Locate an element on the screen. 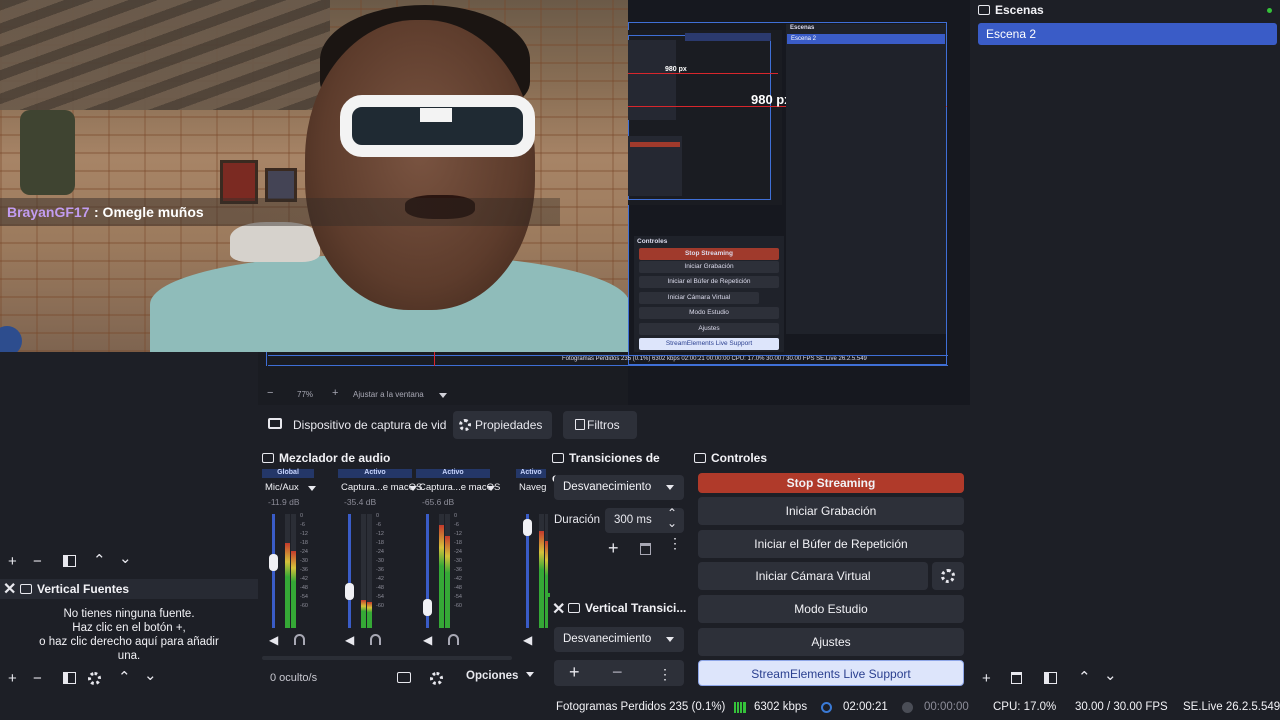 This screenshot has height=720, width=1280. dropped-frames: Fotogramas Perdidos 235 (0.1%) is located at coordinates (641, 707).